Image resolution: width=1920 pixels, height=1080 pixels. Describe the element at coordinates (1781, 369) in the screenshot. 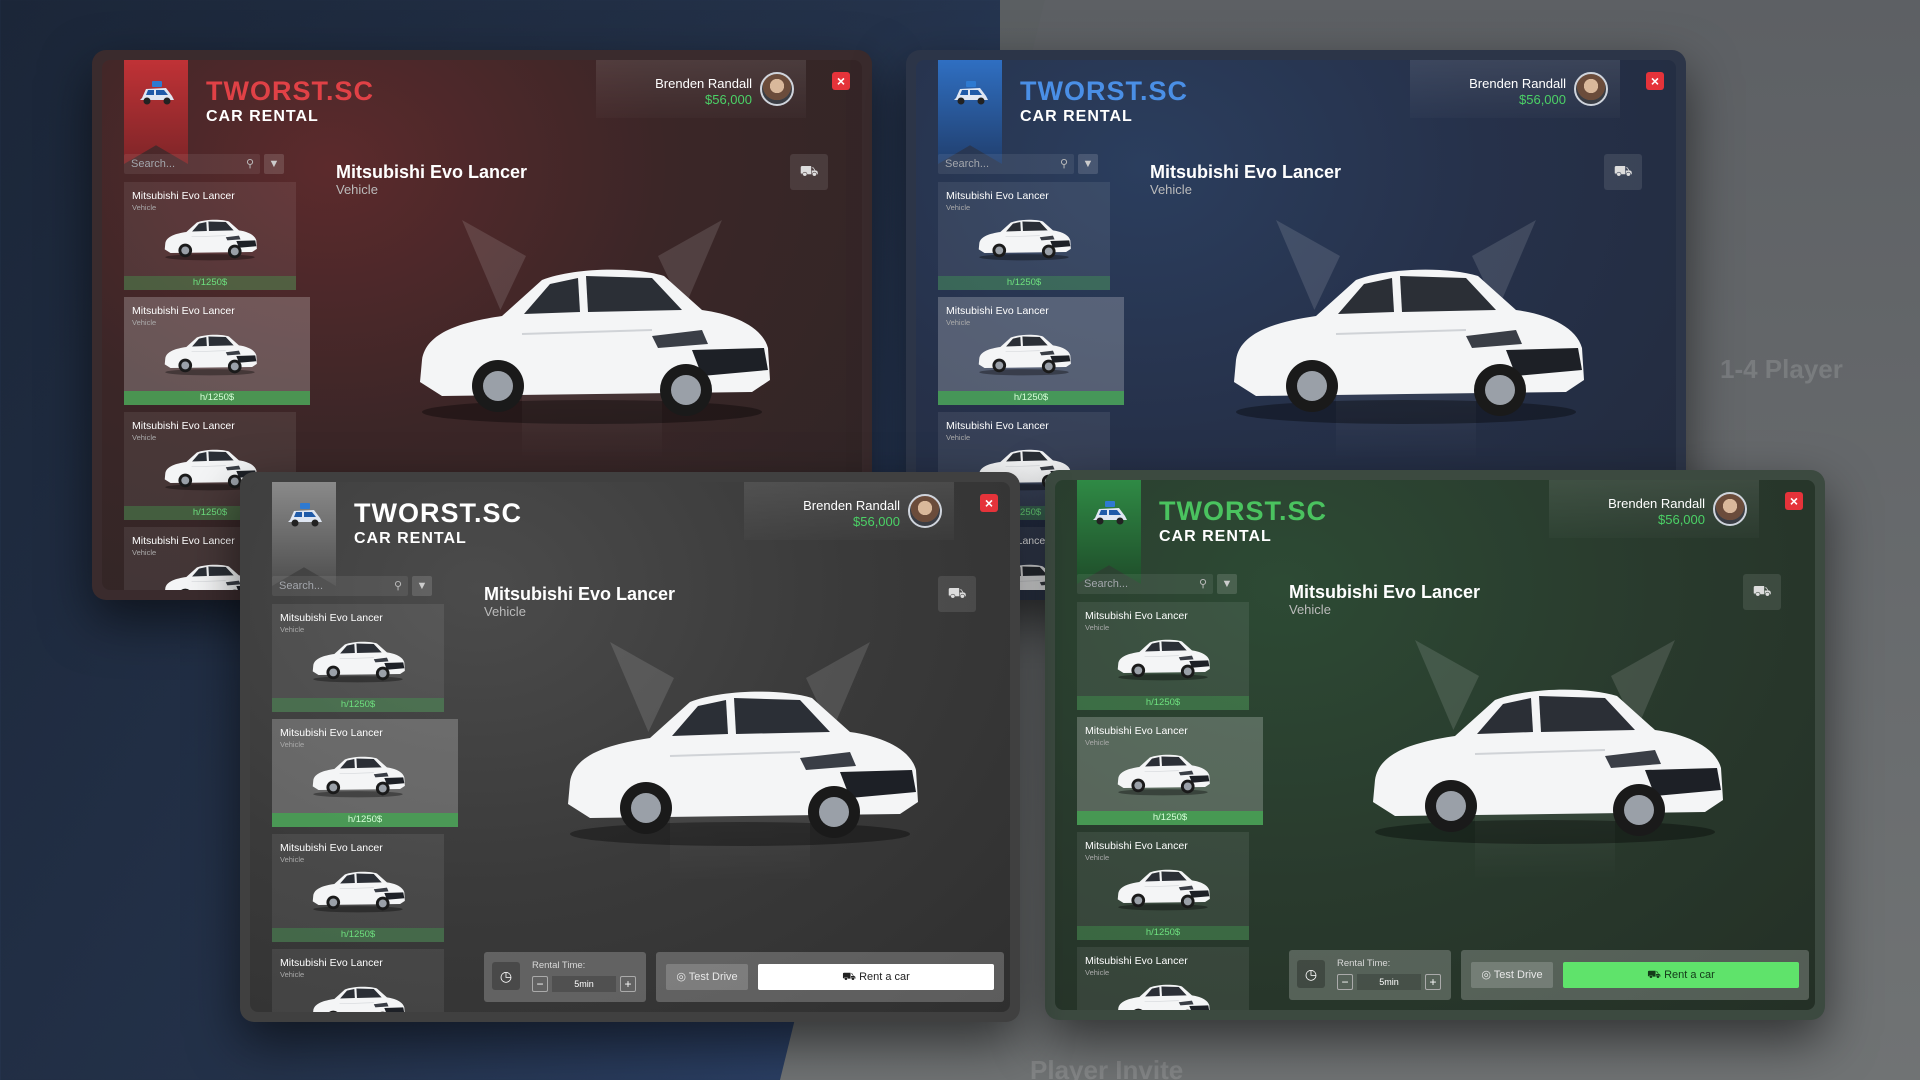

I see `background-text-players: 1-4 Player` at that location.